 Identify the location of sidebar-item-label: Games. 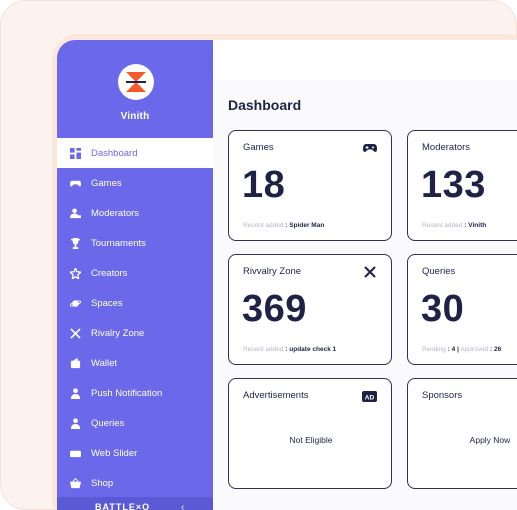
(106, 183).